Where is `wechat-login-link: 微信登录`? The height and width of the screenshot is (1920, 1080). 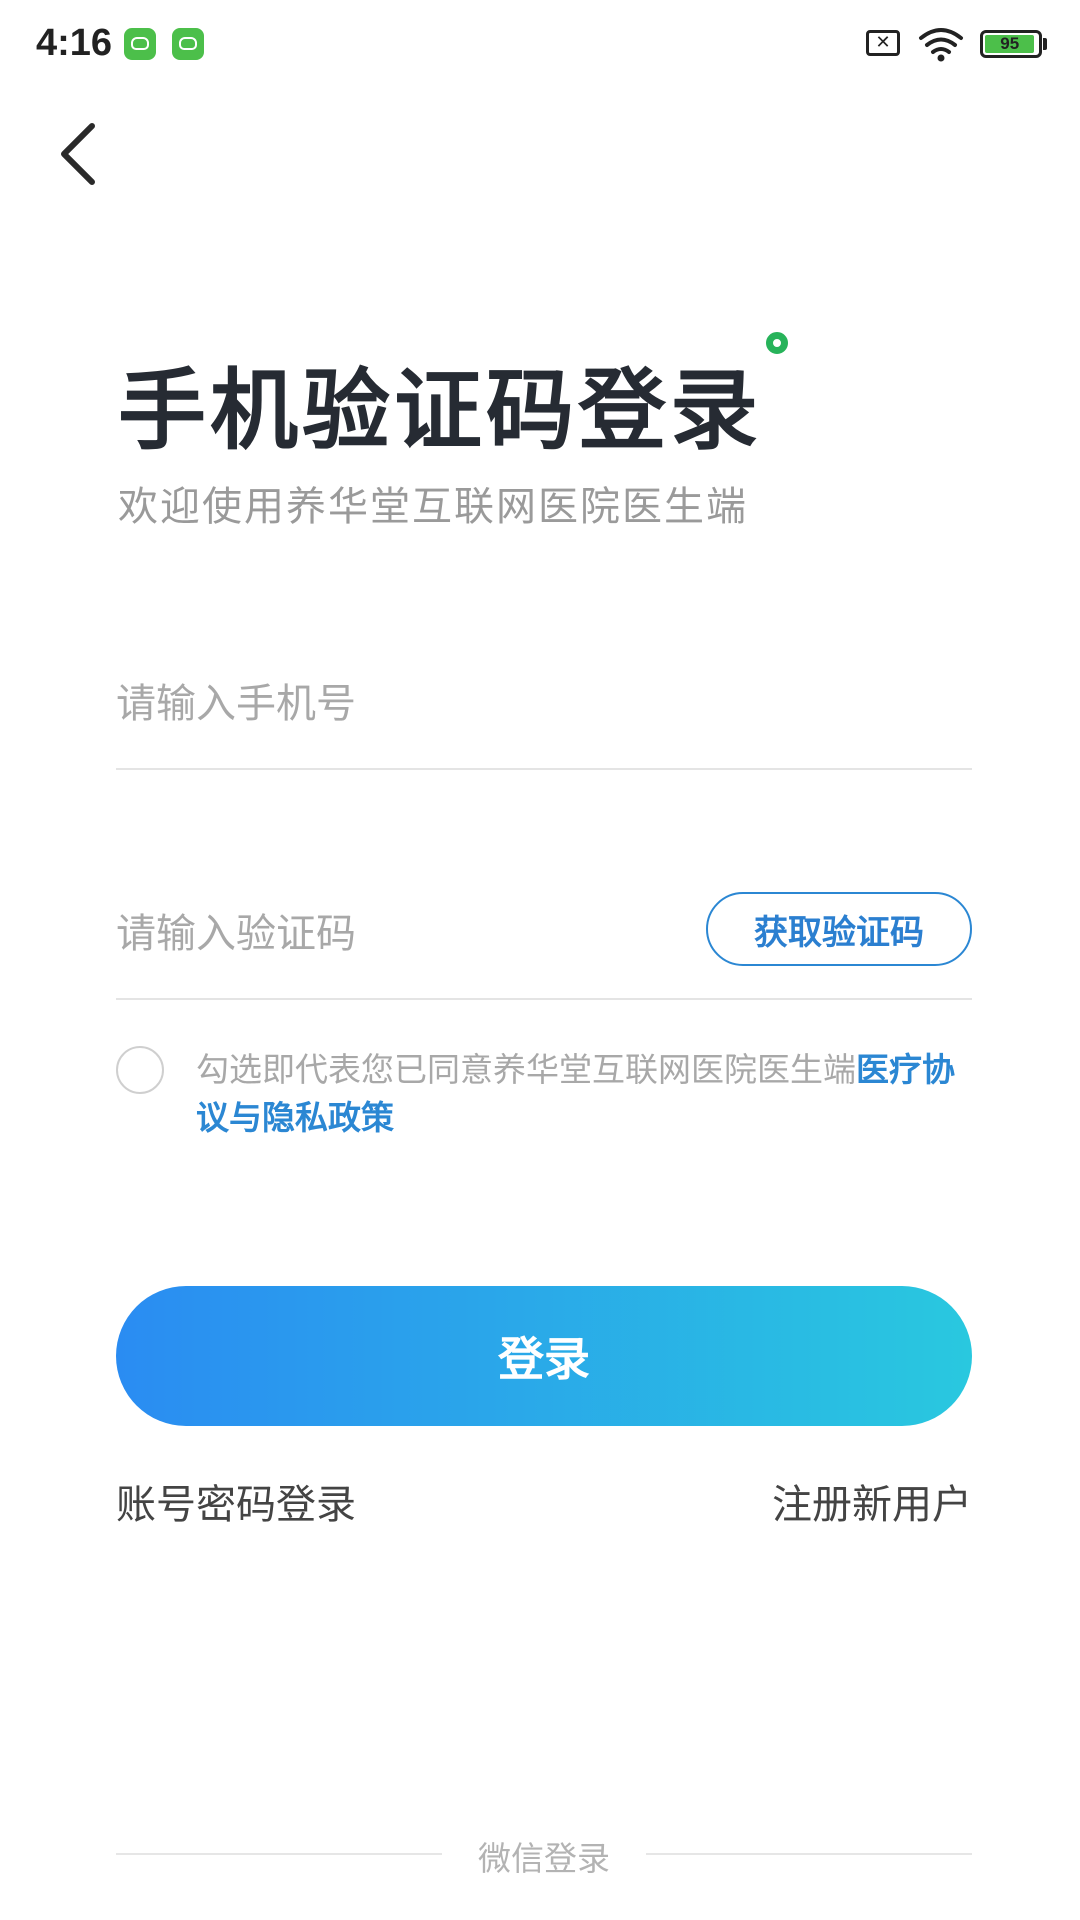
wechat-login-link: 微信登录 is located at coordinates (544, 1856).